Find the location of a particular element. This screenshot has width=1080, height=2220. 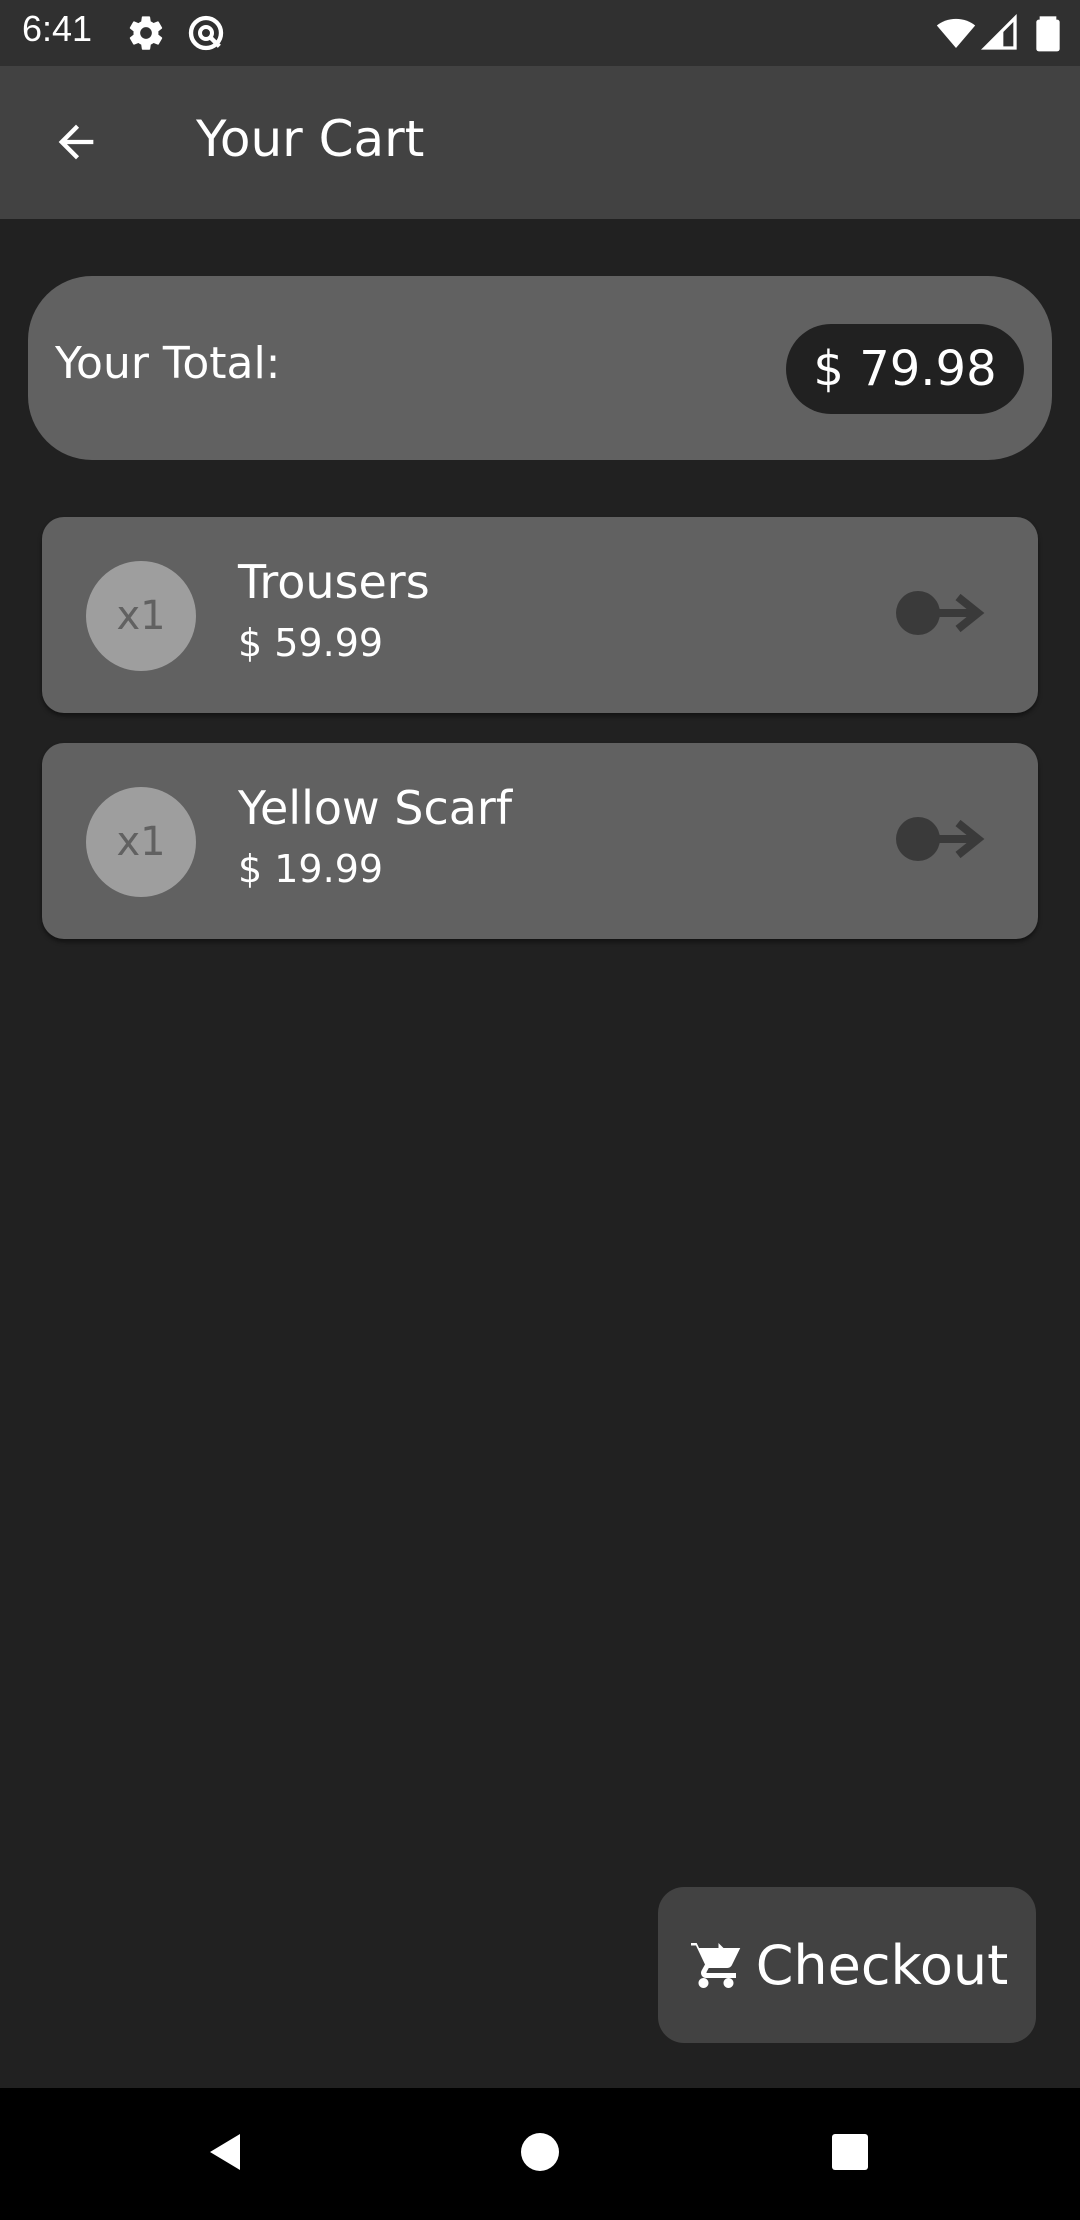

page-title: Your Cart is located at coordinates (310, 139).